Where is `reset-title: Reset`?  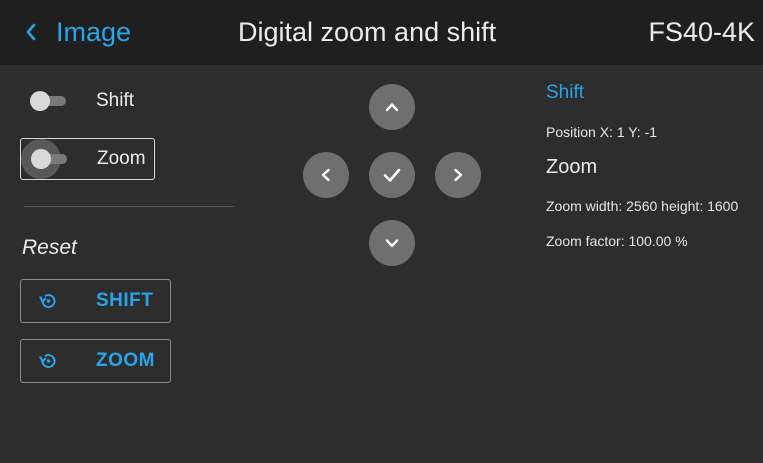 reset-title: Reset is located at coordinates (49, 247).